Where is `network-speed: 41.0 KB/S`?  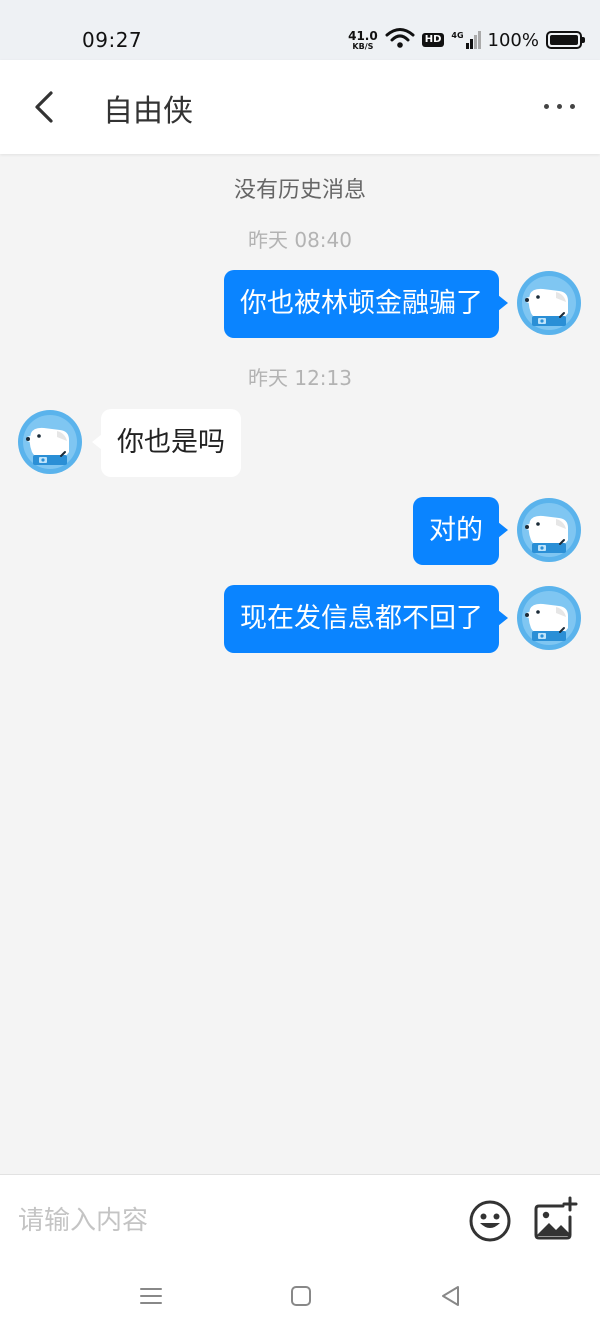
network-speed: 41.0 KB/S is located at coordinates (363, 40).